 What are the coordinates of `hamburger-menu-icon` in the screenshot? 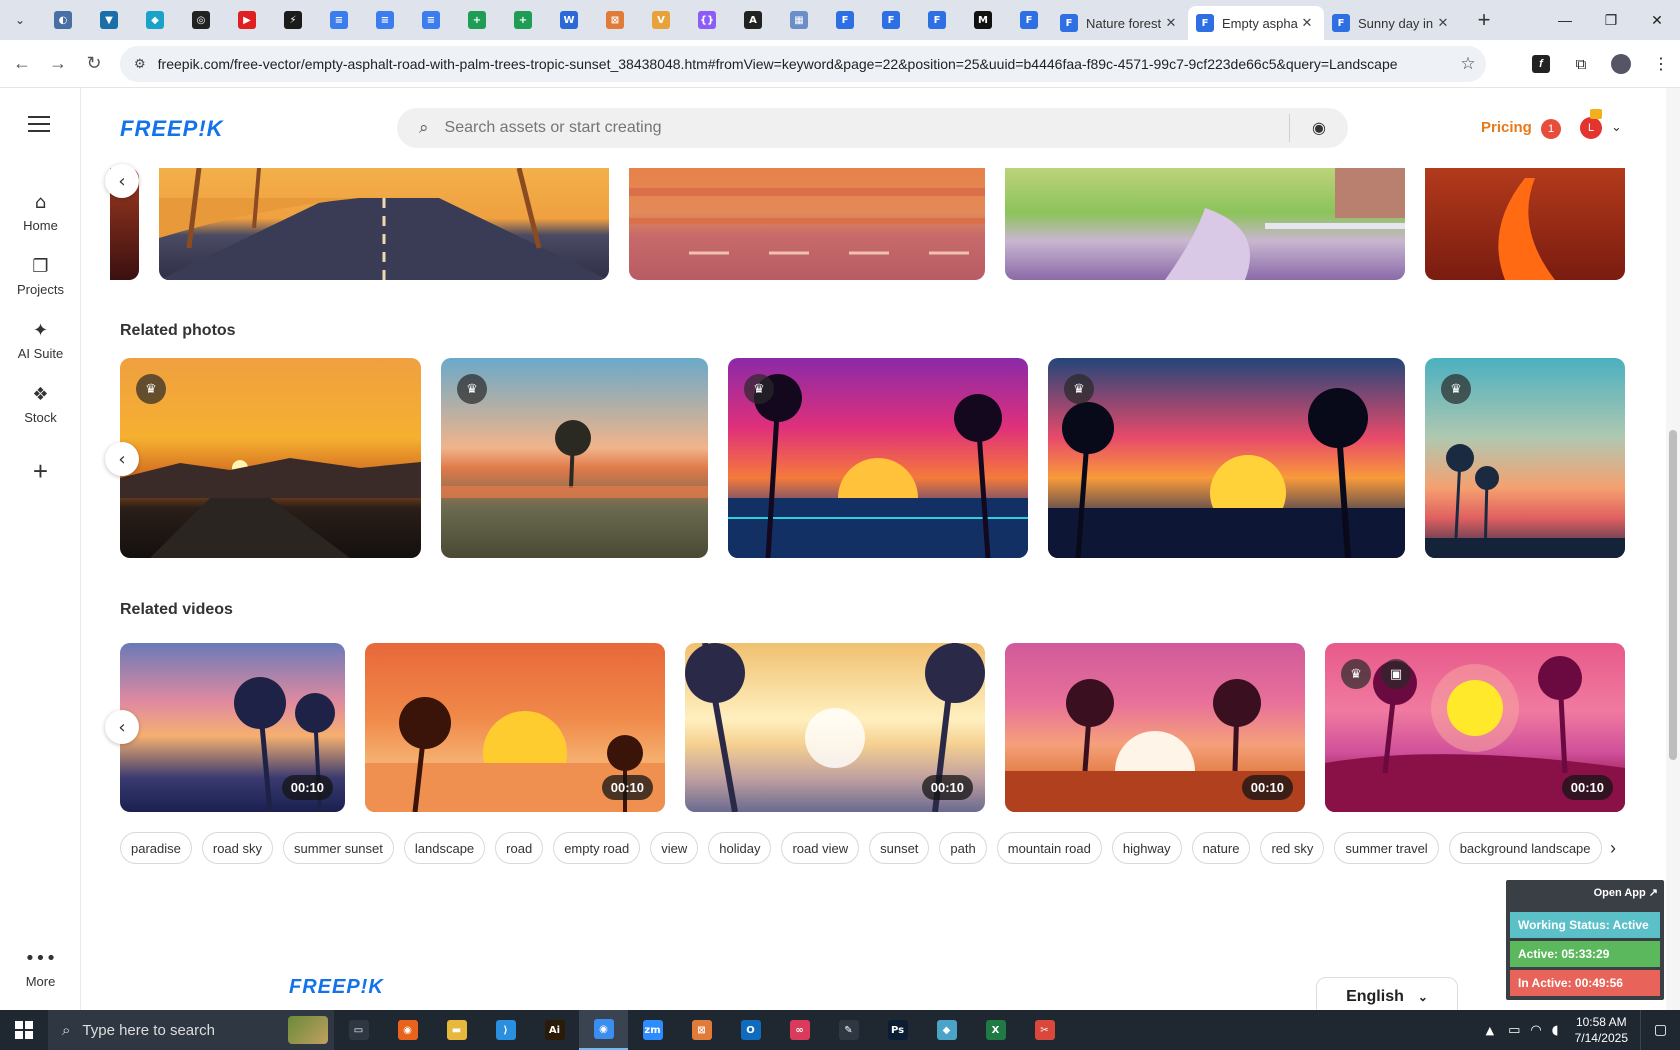 It's located at (39, 126).